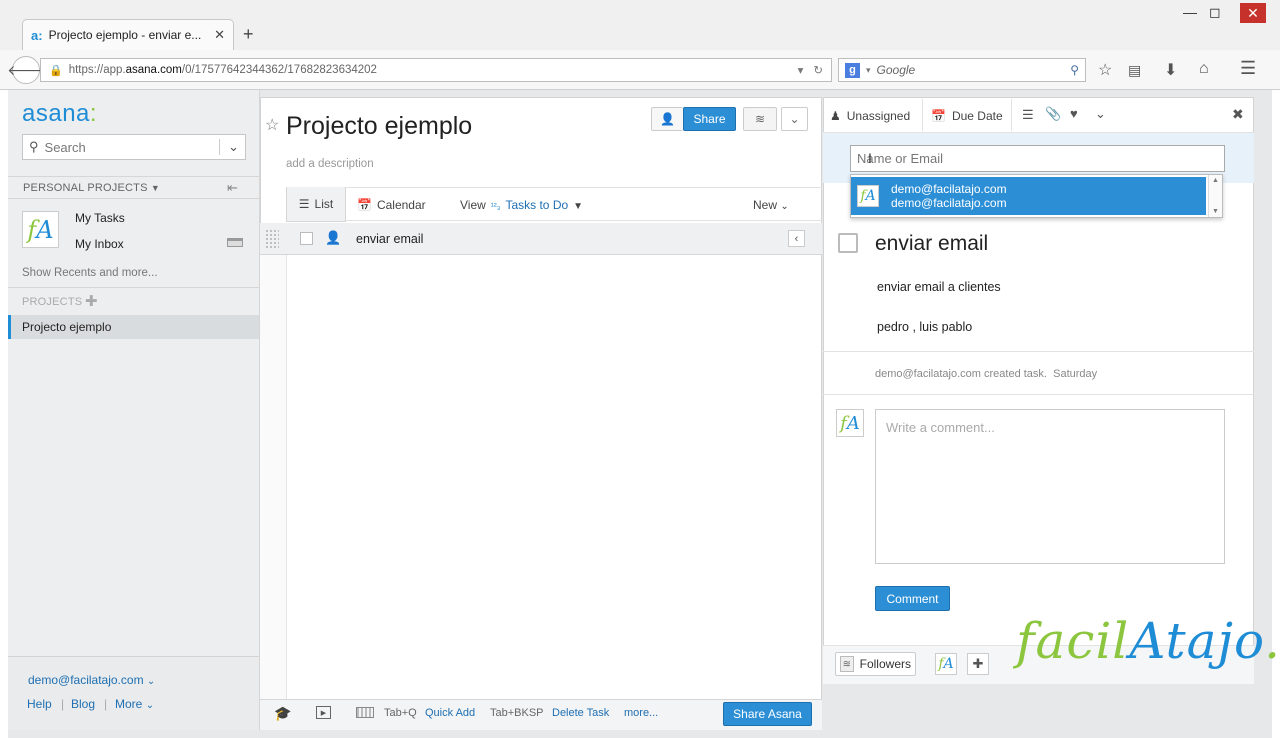 Image resolution: width=1280 pixels, height=738 pixels. I want to click on close-pane-icon: ✖, so click(1238, 114).